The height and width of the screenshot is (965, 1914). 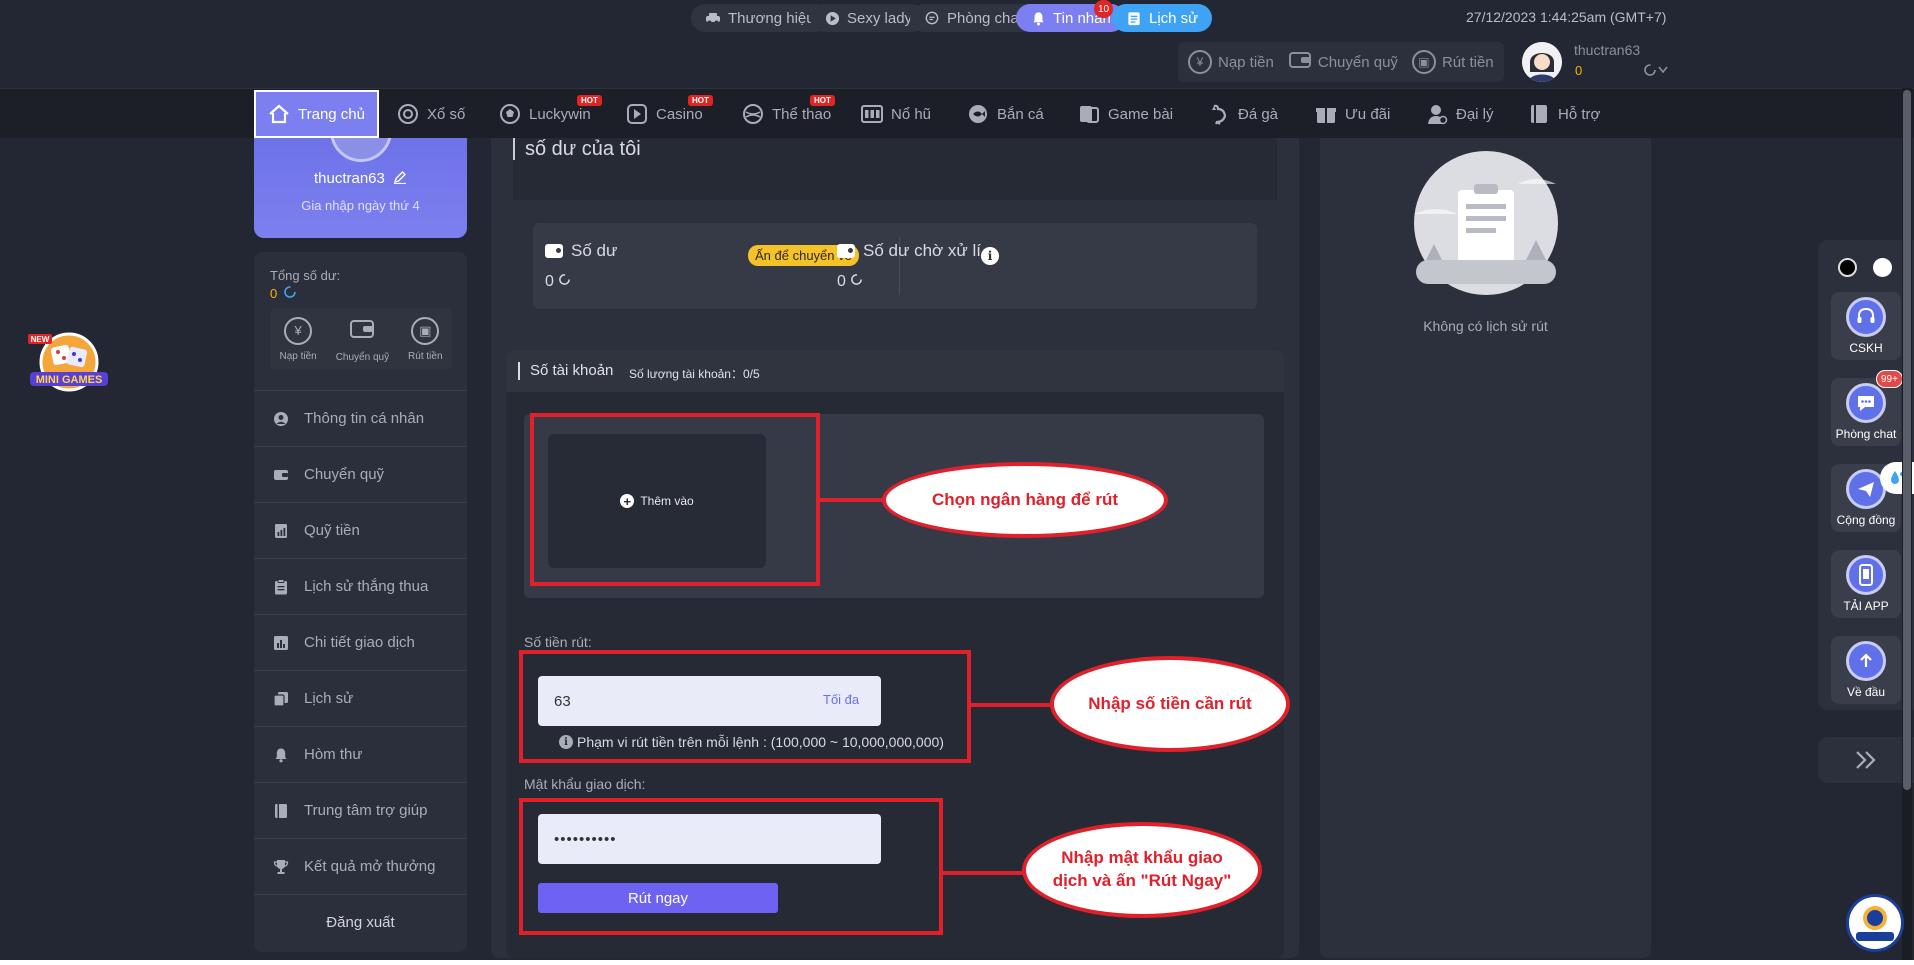 What do you see at coordinates (1907, 440) in the screenshot?
I see `scrollbar-thumb` at bounding box center [1907, 440].